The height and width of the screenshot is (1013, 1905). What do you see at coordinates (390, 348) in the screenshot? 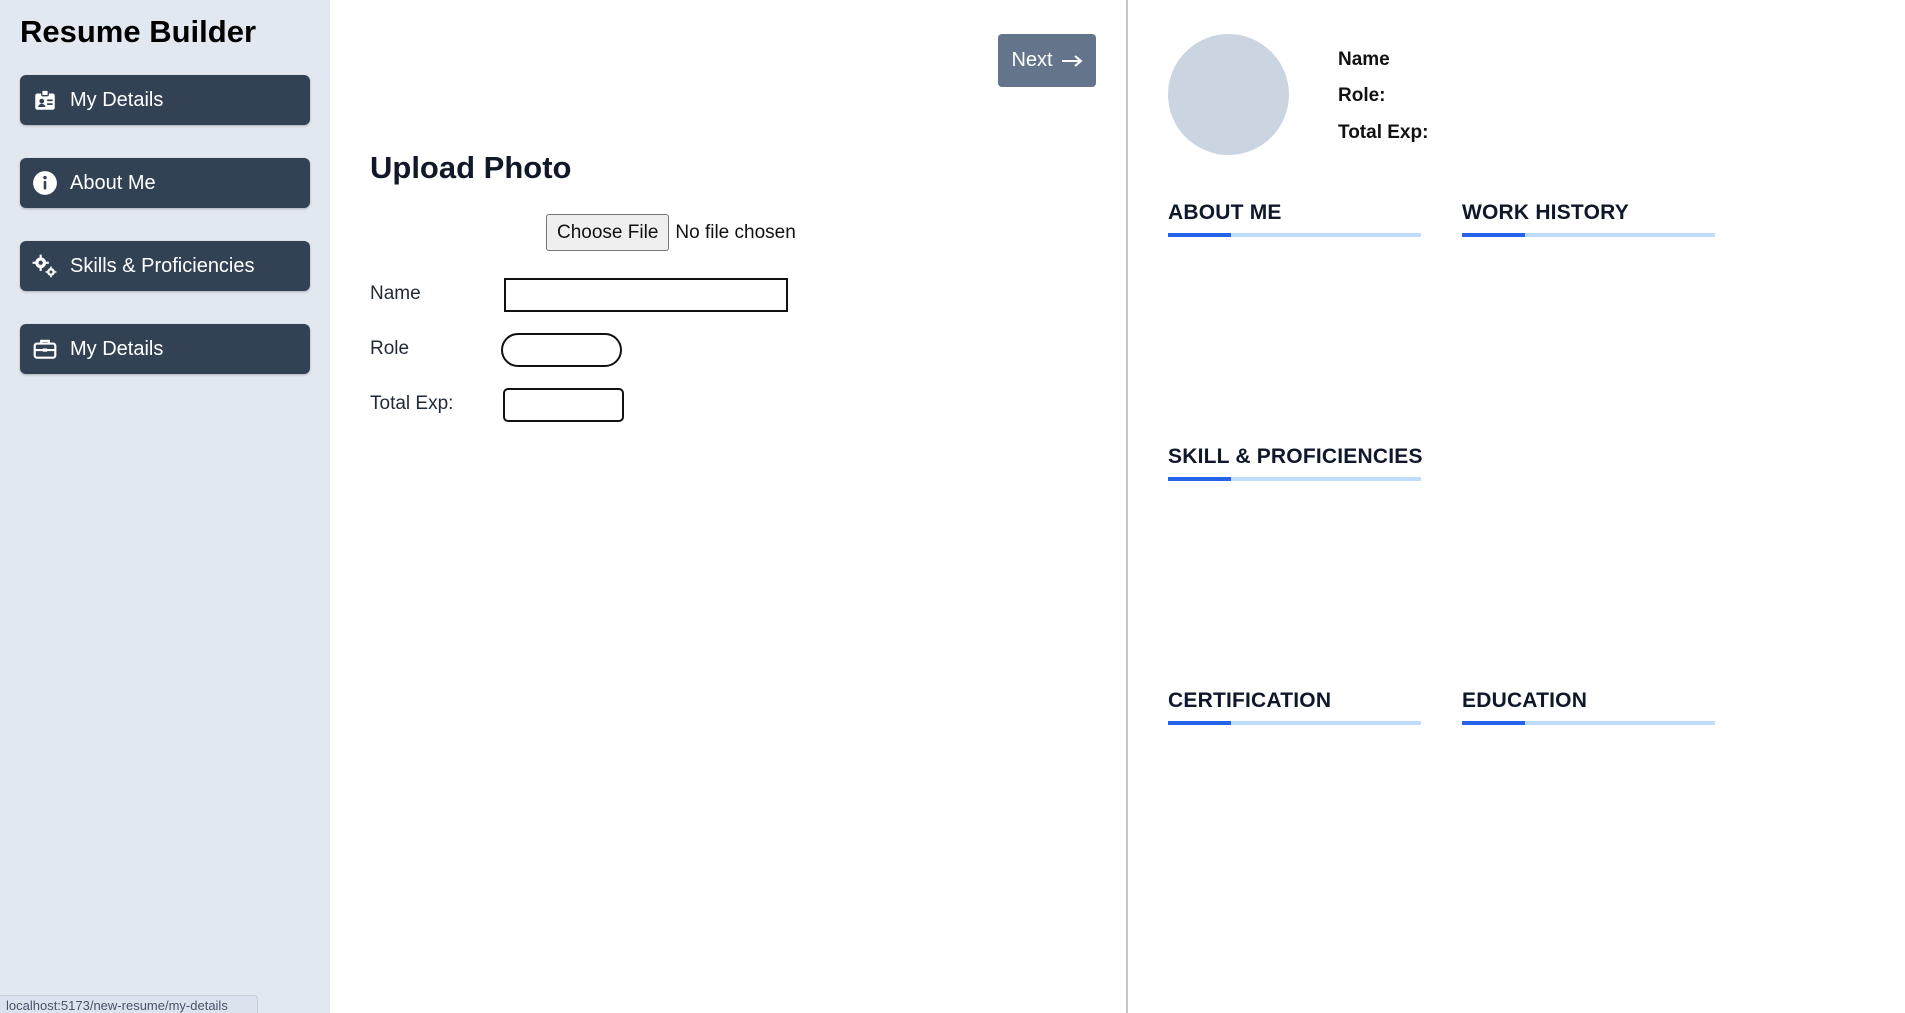
I see `role-label: Role` at bounding box center [390, 348].